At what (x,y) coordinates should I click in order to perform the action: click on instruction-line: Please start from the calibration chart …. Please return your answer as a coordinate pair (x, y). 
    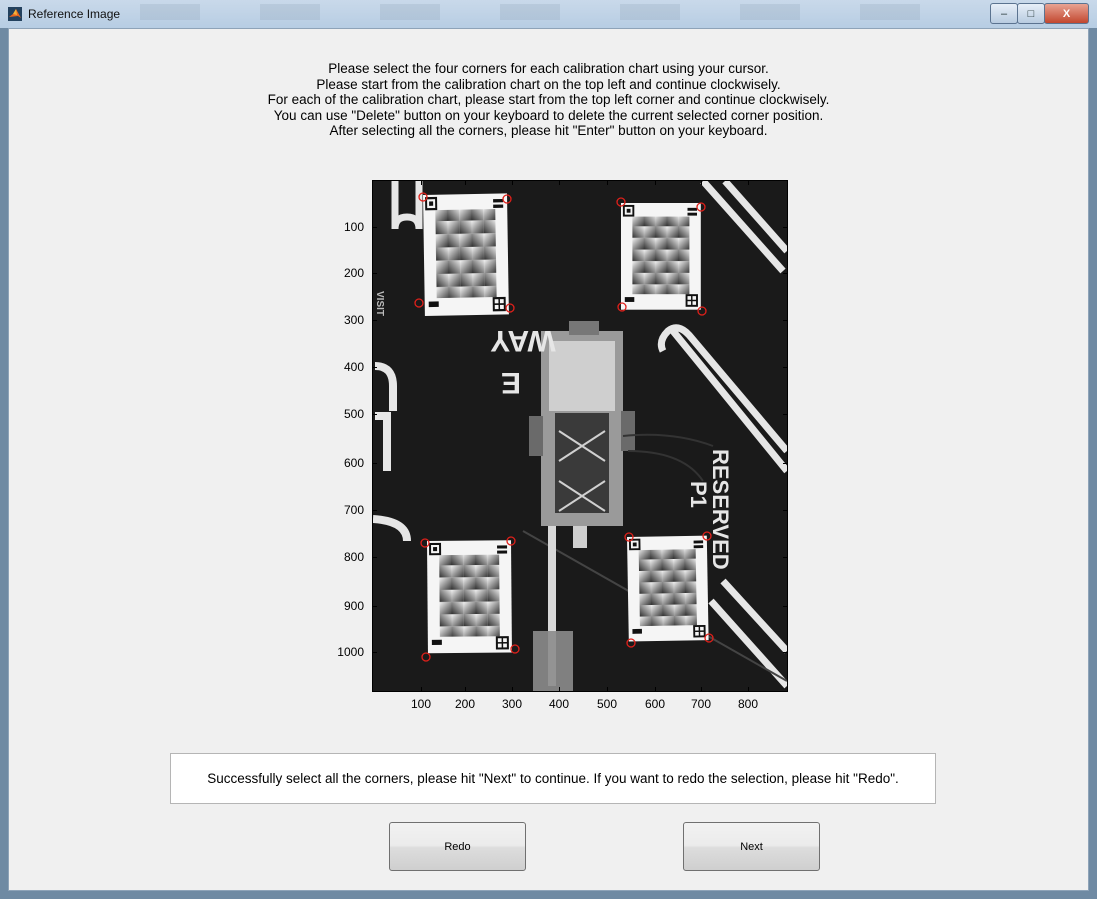
    Looking at the image, I should click on (548, 84).